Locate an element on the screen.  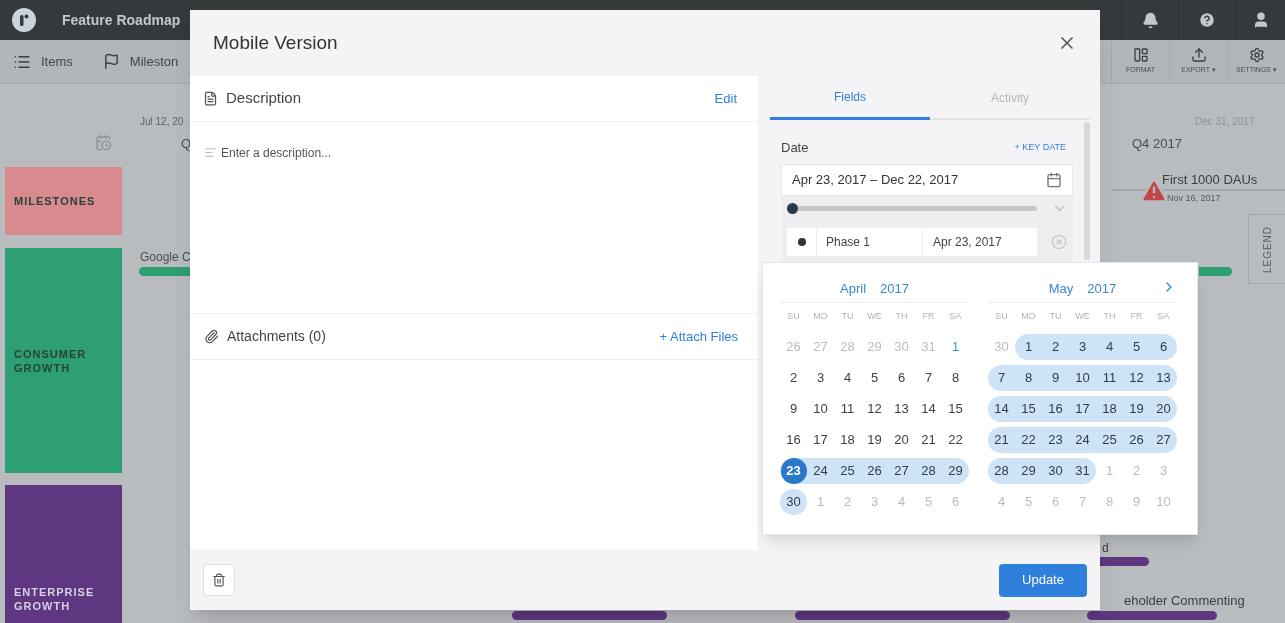
calendar-day: 19 is located at coordinates (874, 439).